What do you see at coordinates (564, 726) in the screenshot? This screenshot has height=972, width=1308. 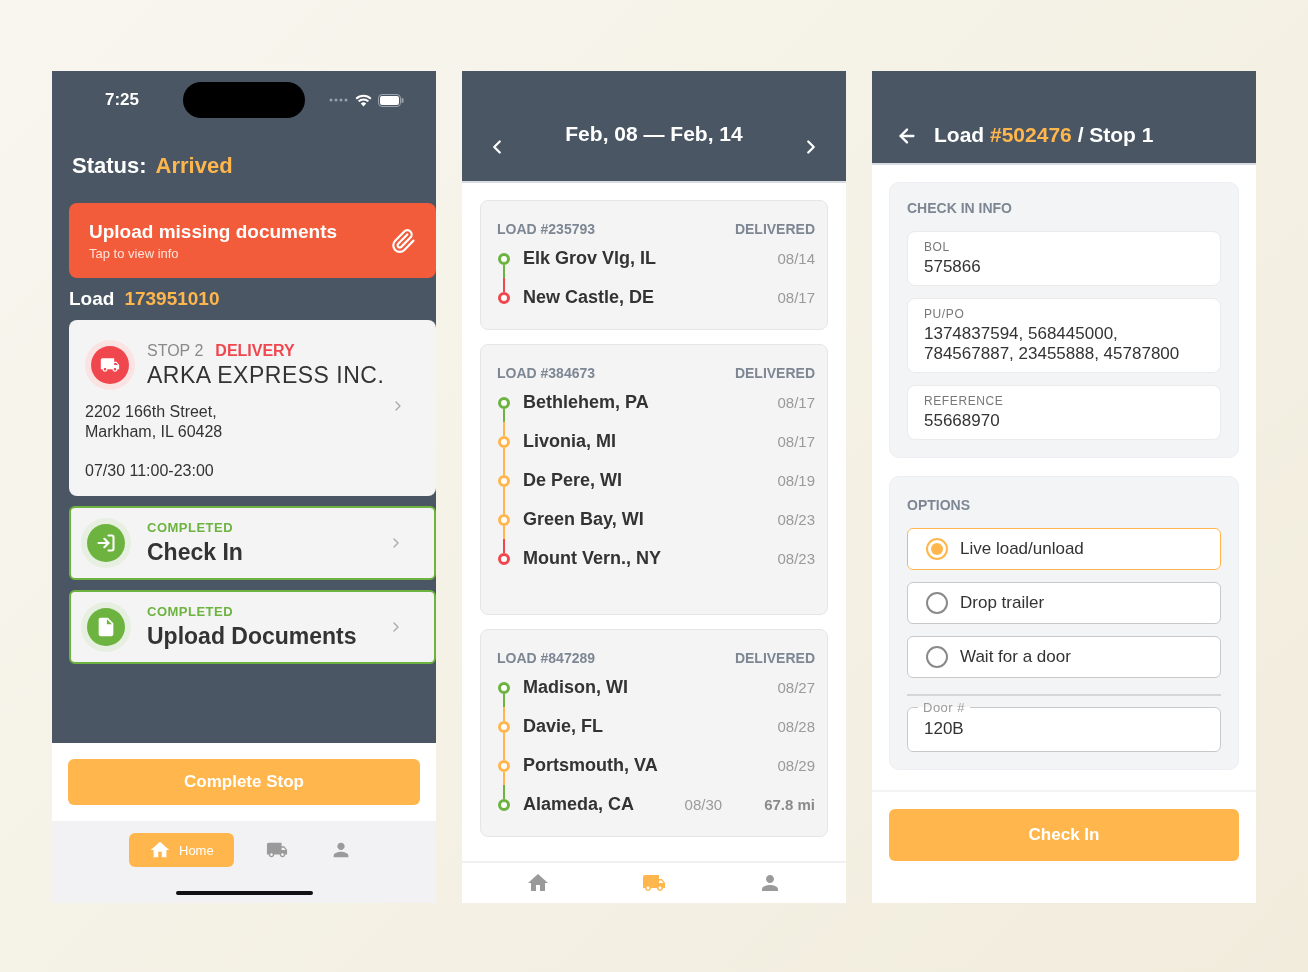 I see `stop-city: Davie, FL` at bounding box center [564, 726].